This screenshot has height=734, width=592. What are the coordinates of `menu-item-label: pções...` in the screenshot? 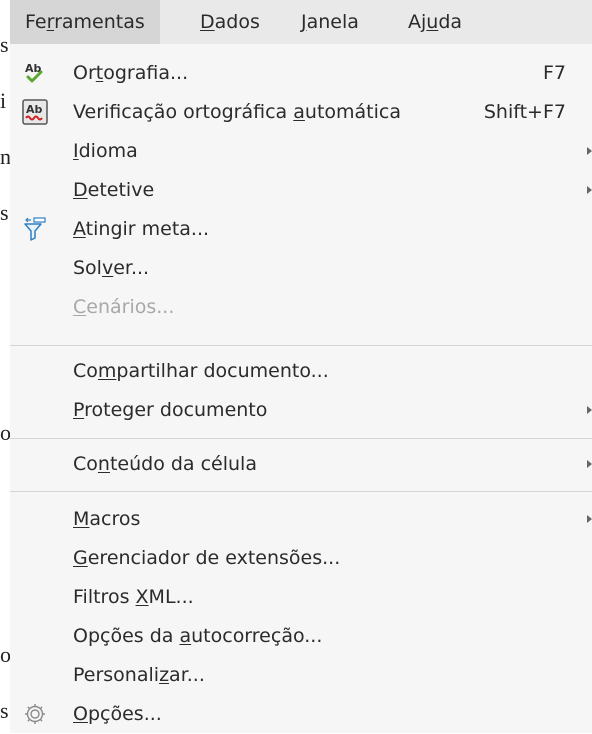 It's located at (124, 714).